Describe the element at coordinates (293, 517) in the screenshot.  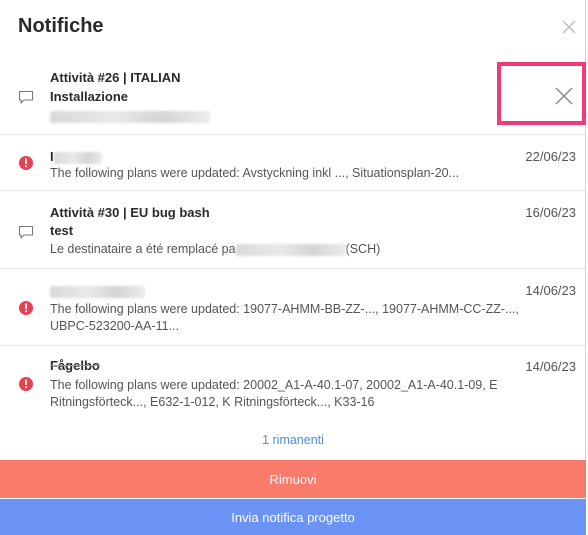
I see `send-project-notification-button: Invia notifica progetto` at that location.